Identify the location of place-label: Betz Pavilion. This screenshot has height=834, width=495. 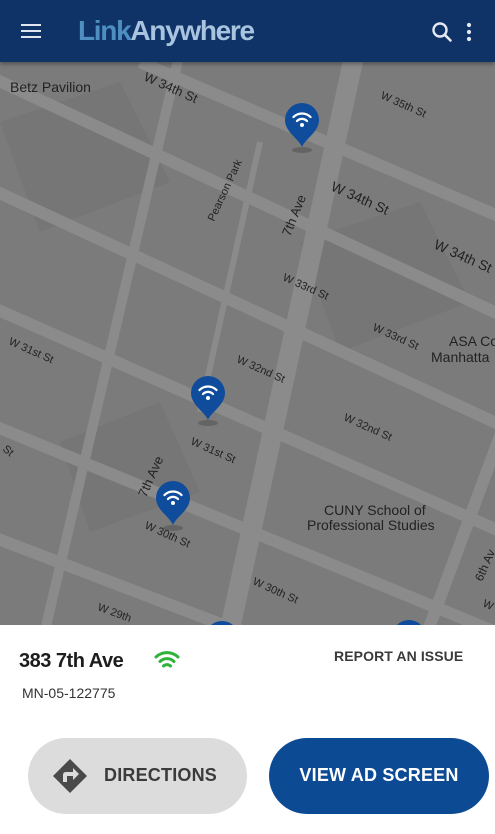
(50, 87).